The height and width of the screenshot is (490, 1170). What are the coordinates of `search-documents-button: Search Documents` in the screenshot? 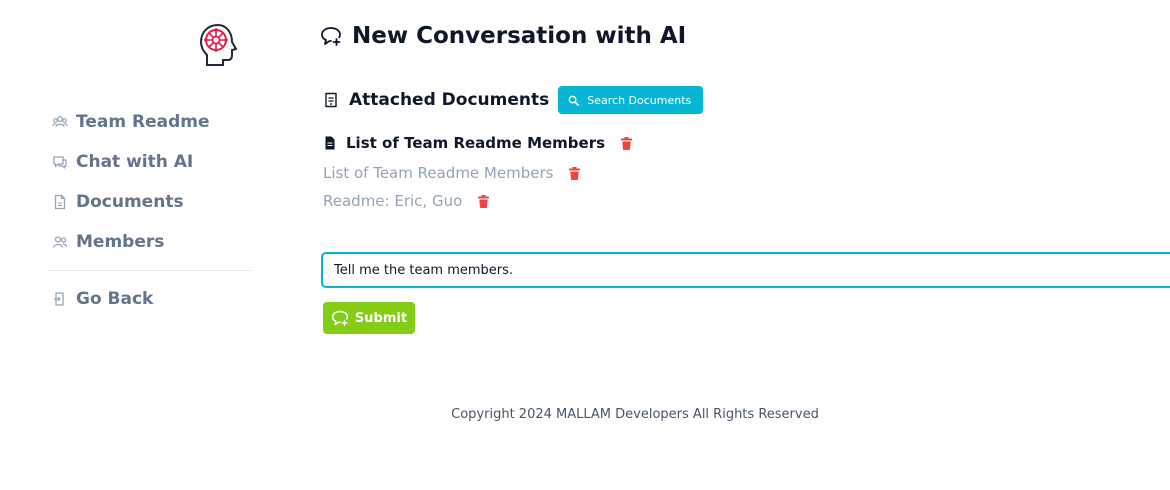 It's located at (631, 100).